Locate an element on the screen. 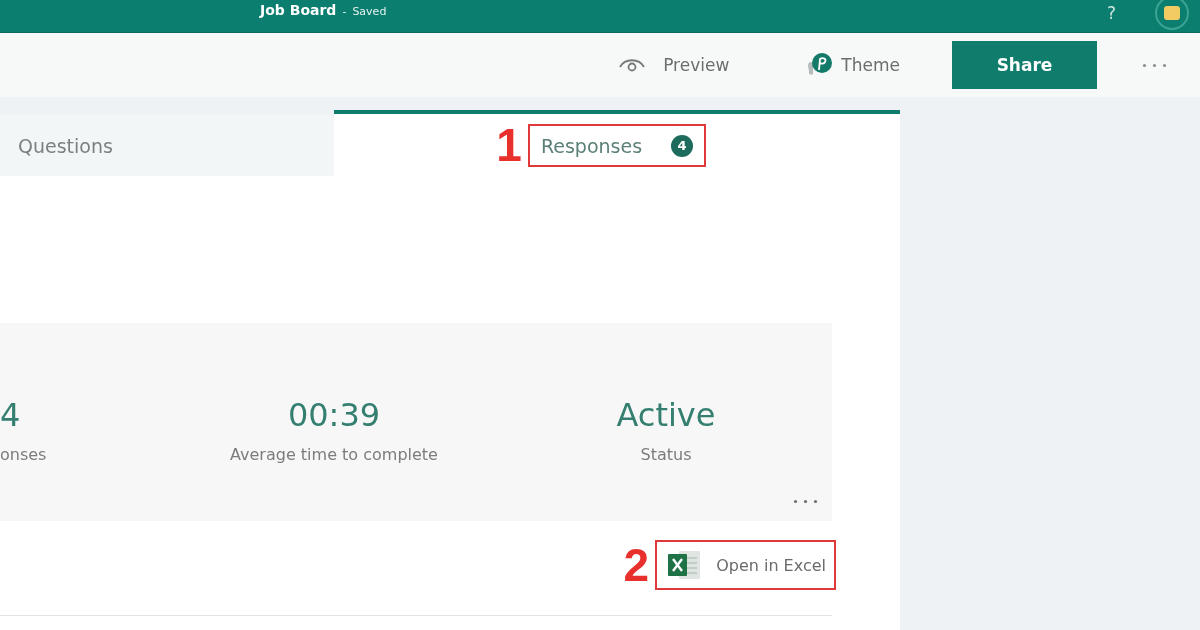 The height and width of the screenshot is (630, 1200). preview-button: Preview is located at coordinates (674, 65).